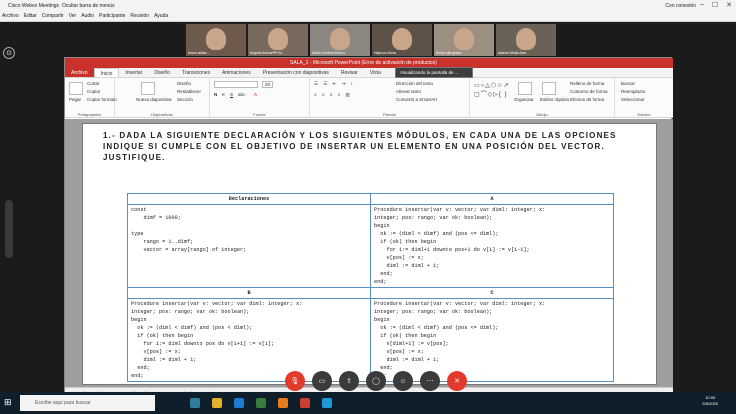  Describe the element at coordinates (93, 83) in the screenshot. I see `cut-button: Cortar` at that location.